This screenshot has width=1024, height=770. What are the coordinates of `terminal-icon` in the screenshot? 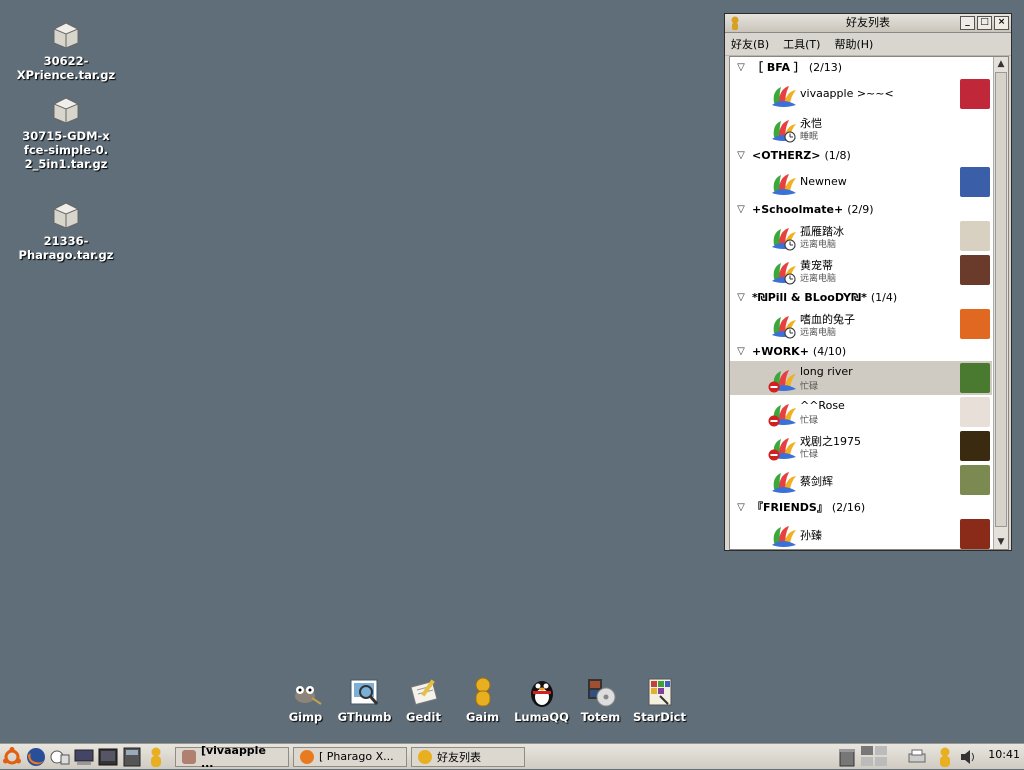 It's located at (108, 757).